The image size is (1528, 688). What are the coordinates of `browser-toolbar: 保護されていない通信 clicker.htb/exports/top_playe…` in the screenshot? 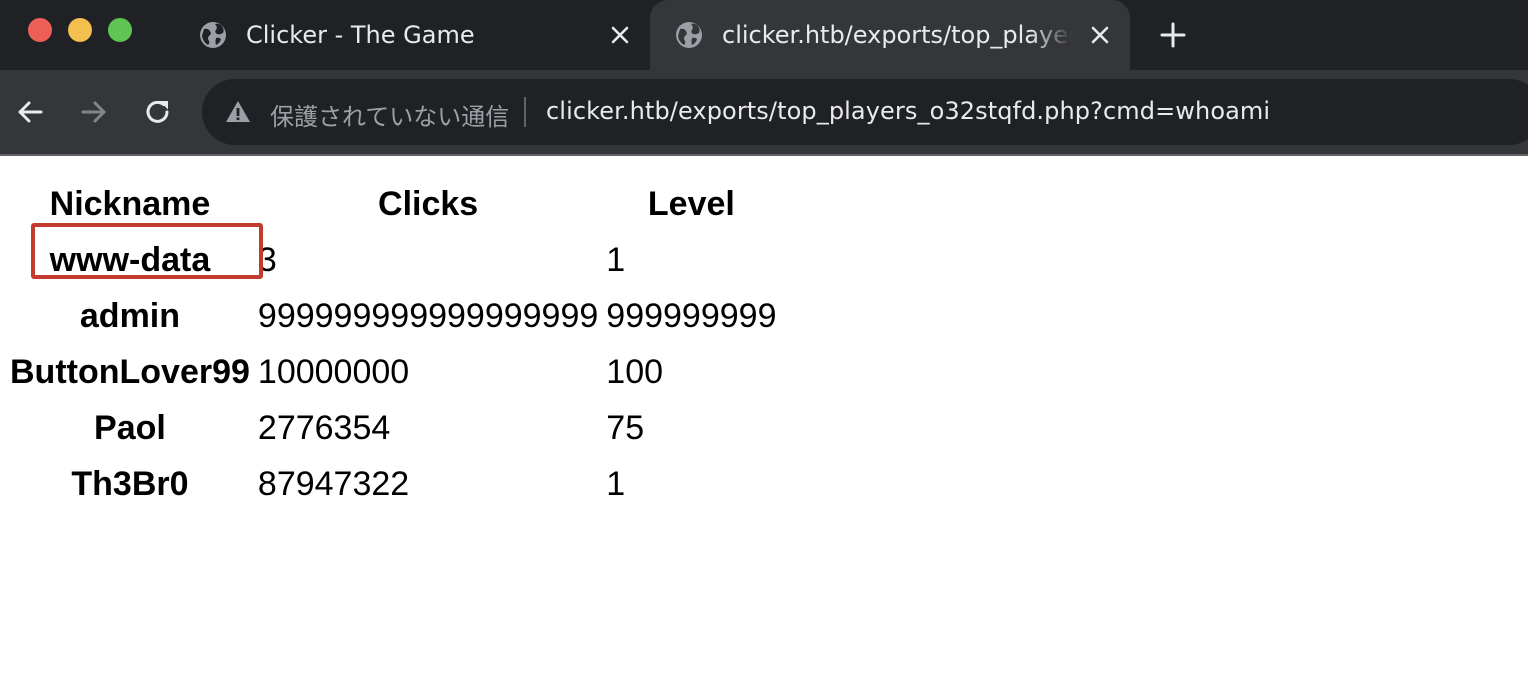 It's located at (764, 112).